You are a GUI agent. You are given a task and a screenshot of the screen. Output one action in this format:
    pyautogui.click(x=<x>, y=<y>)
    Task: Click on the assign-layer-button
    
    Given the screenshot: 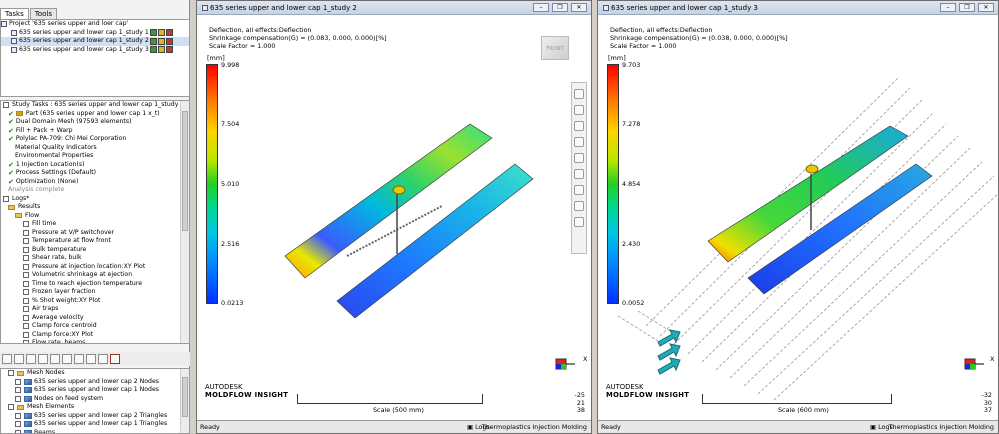 What is the action you would take?
    pyautogui.click(x=67, y=359)
    